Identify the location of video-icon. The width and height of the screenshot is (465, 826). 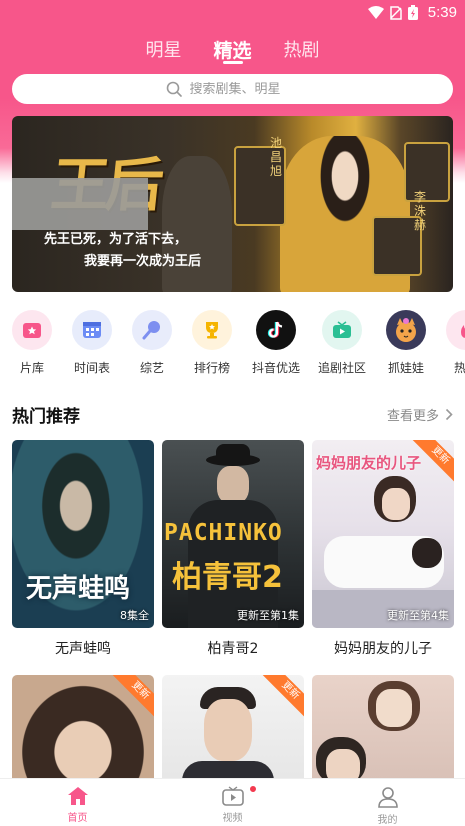
(232, 796).